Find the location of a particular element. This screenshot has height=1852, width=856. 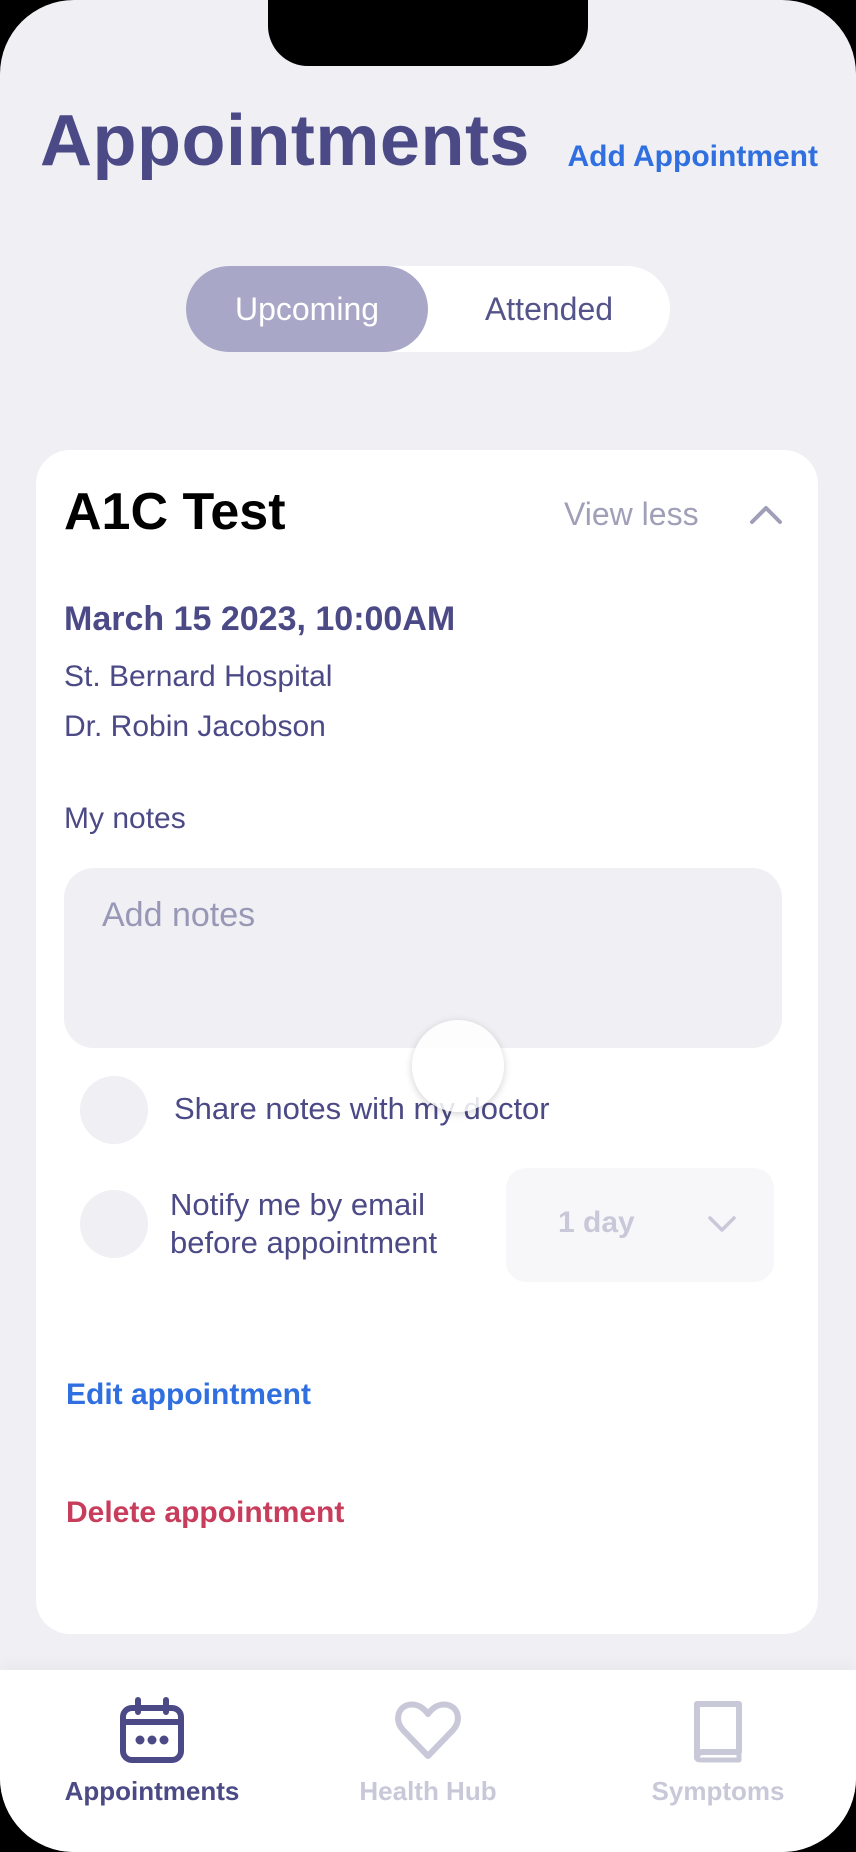

tab-health-hub-label: Health Hub is located at coordinates (428, 1791).